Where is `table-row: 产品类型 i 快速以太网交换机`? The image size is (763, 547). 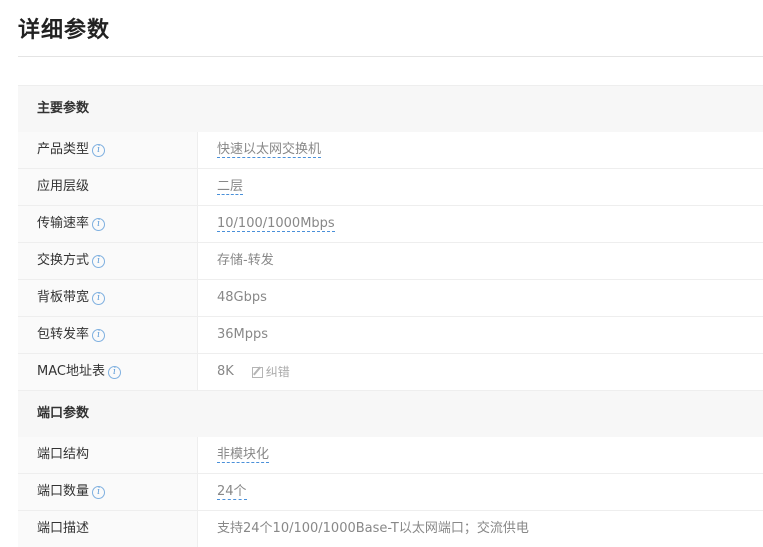
table-row: 产品类型 i 快速以太网交换机 is located at coordinates (390, 150).